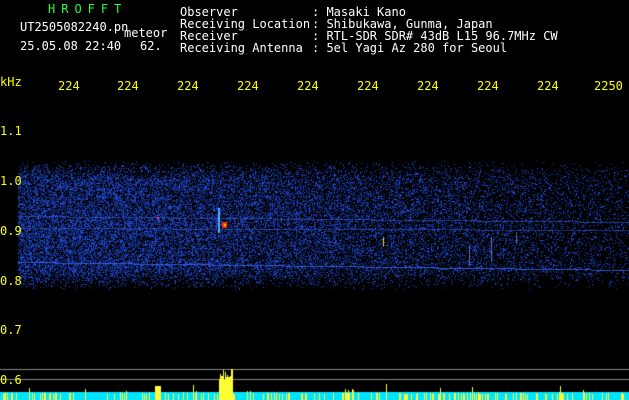  What do you see at coordinates (11, 380) in the screenshot?
I see `freq-tick-label: 0.6` at bounding box center [11, 380].